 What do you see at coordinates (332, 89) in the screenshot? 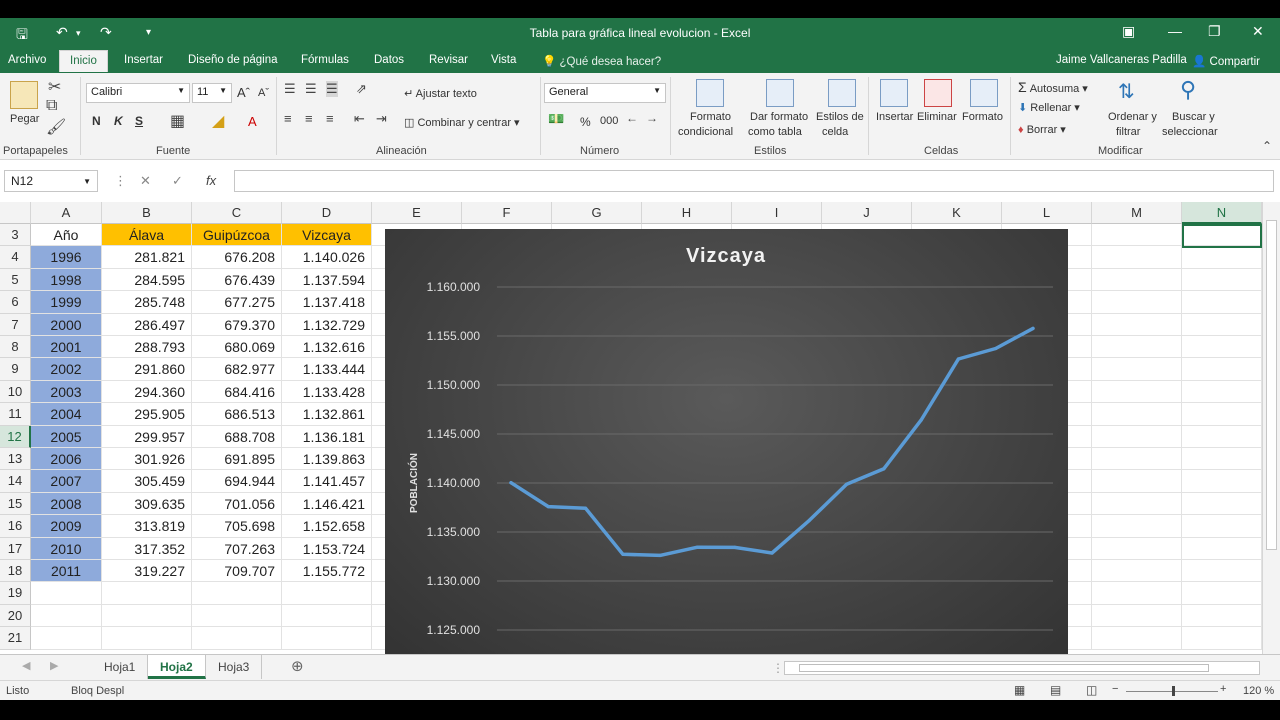
I see `align-bottom-icon: ☰` at bounding box center [332, 89].